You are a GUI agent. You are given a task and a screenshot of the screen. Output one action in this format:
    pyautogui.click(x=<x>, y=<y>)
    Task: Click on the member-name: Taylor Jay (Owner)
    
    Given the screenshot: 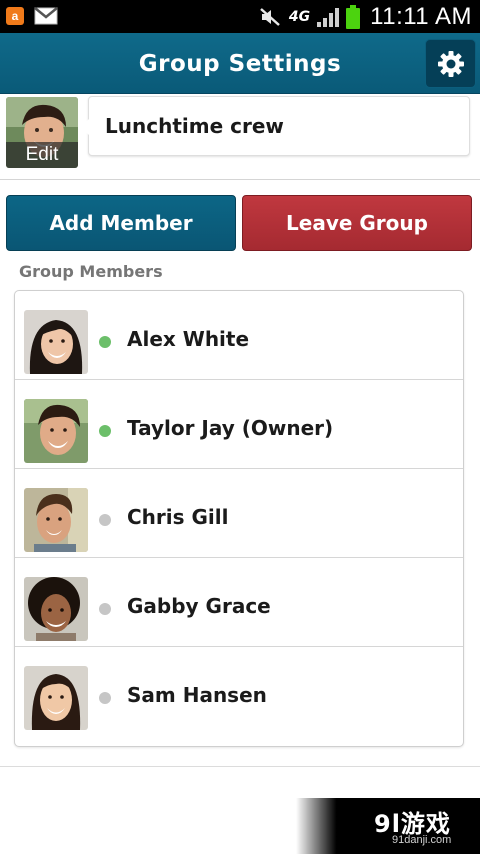 What is the action you would take?
    pyautogui.click(x=230, y=428)
    